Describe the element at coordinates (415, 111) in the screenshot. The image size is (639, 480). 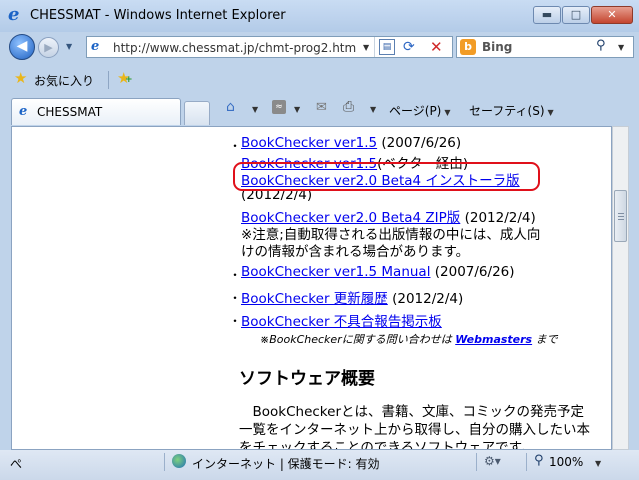
I see `page-menu-label: ページ(P)` at that location.